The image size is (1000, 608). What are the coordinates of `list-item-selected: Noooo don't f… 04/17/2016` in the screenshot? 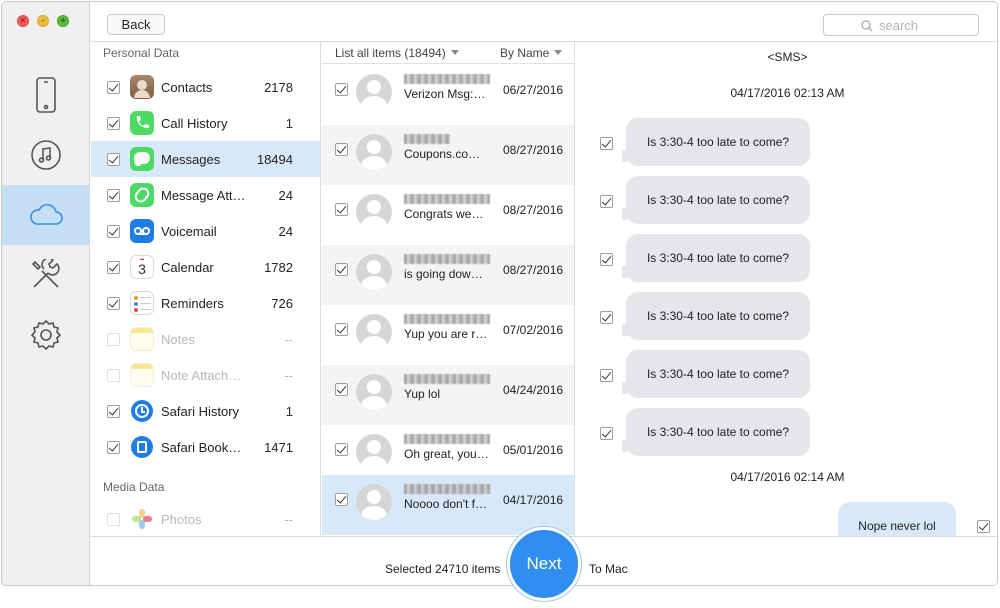 It's located at (448, 505).